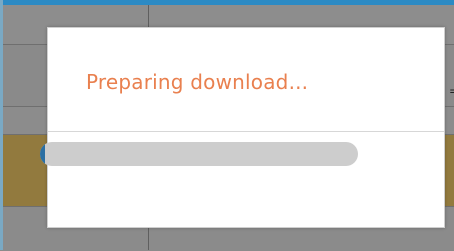  I want to click on progress-bar-fill, so click(42, 154).